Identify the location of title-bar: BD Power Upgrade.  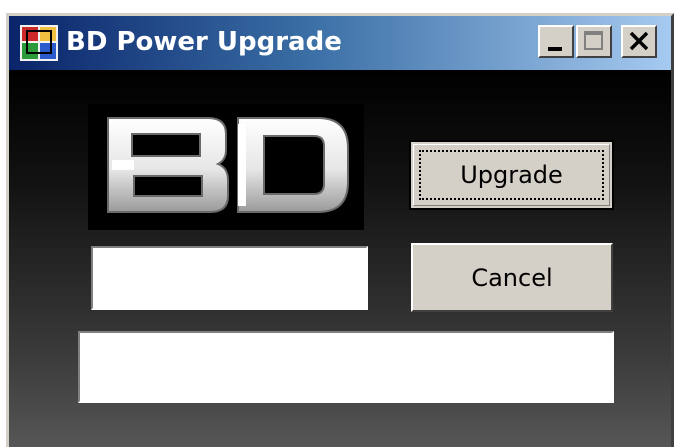
(340, 43).